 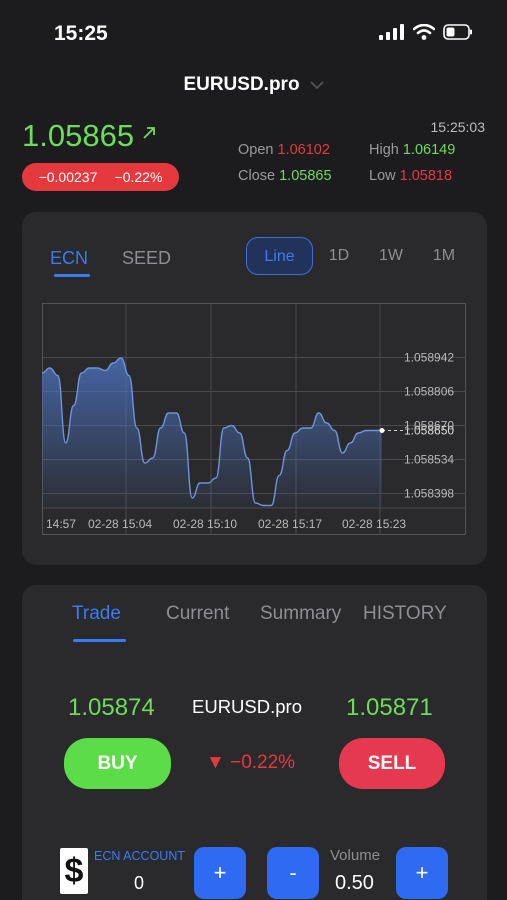 I want to click on dollar-icon: $, so click(x=74, y=871).